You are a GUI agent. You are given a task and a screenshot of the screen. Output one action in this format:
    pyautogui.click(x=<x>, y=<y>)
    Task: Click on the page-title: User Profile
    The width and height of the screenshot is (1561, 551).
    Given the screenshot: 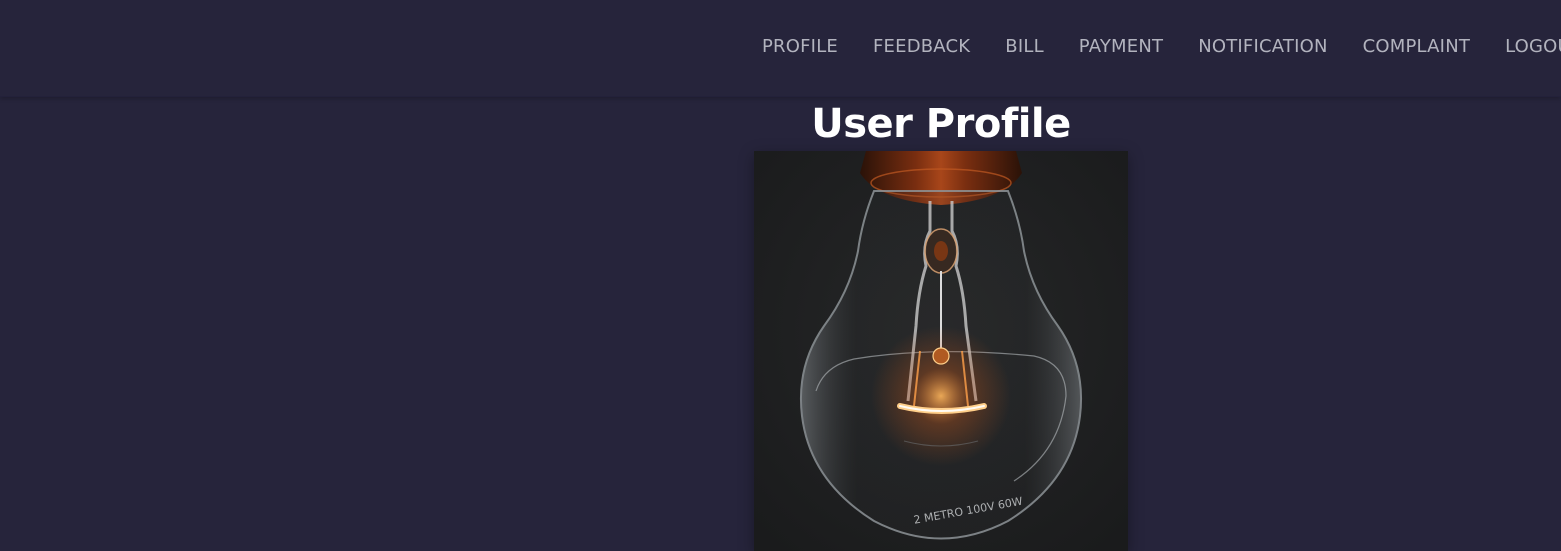 What is the action you would take?
    pyautogui.click(x=941, y=124)
    